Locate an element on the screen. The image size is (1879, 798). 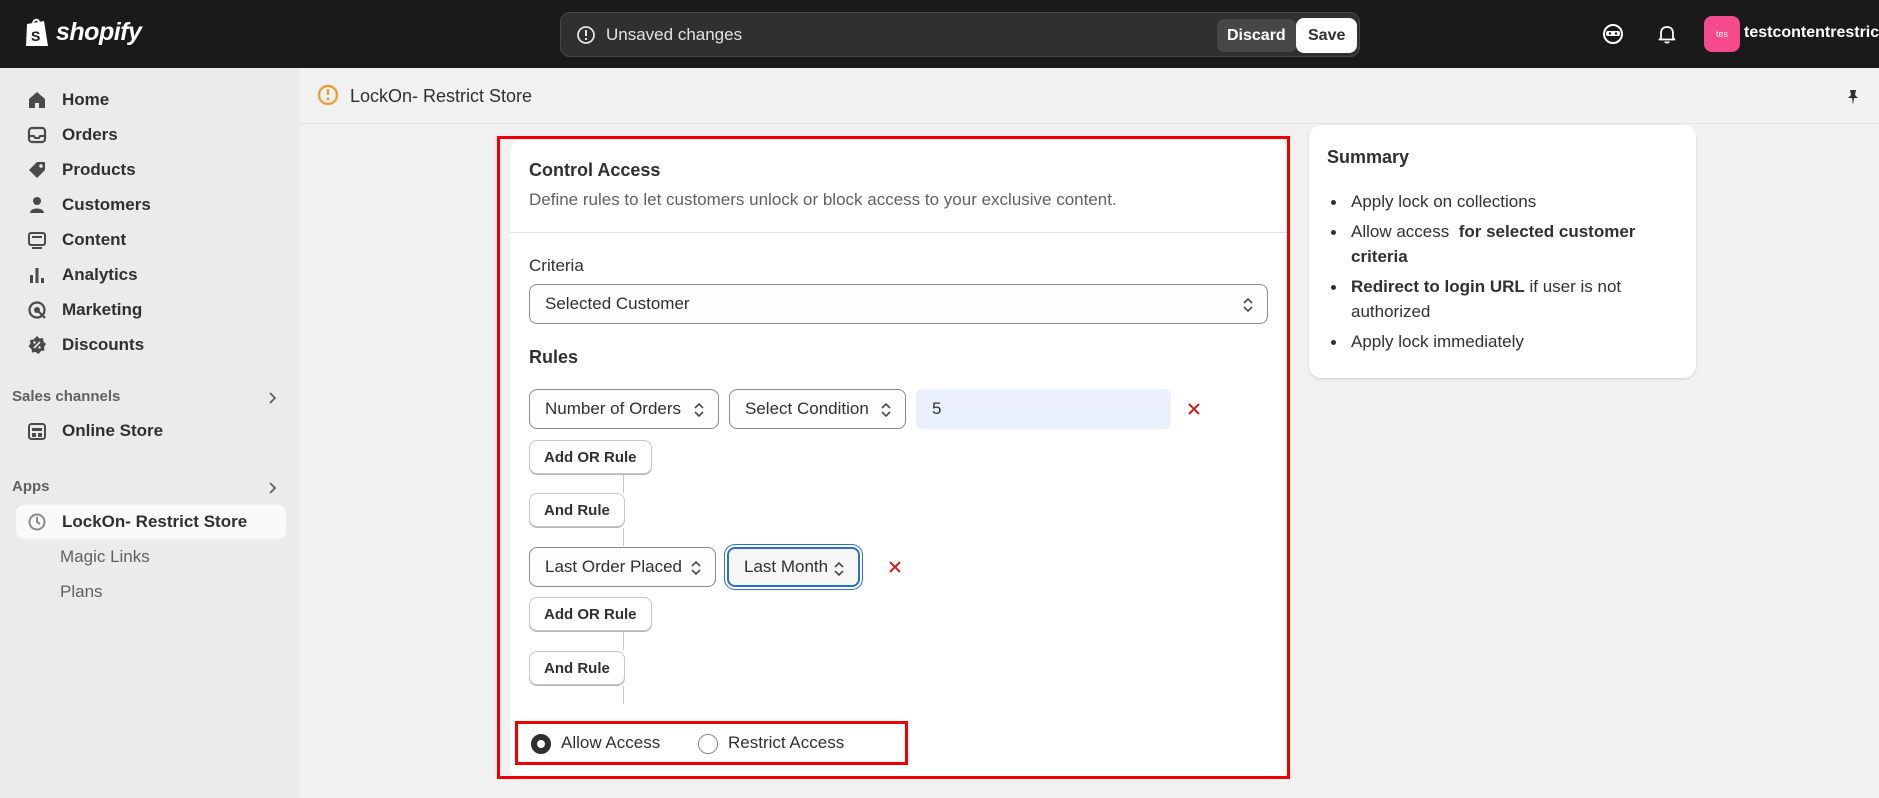
summary-item-bold: Redirect to login URL is located at coordinates (1438, 286).